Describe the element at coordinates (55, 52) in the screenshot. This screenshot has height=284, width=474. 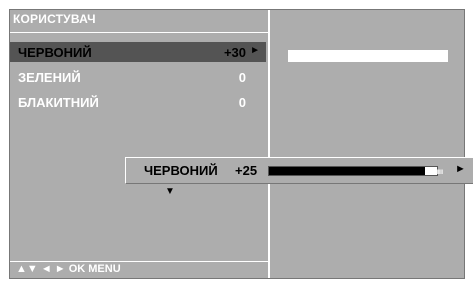
I see `menu-item-label: ЧЕРВОНИЙ` at that location.